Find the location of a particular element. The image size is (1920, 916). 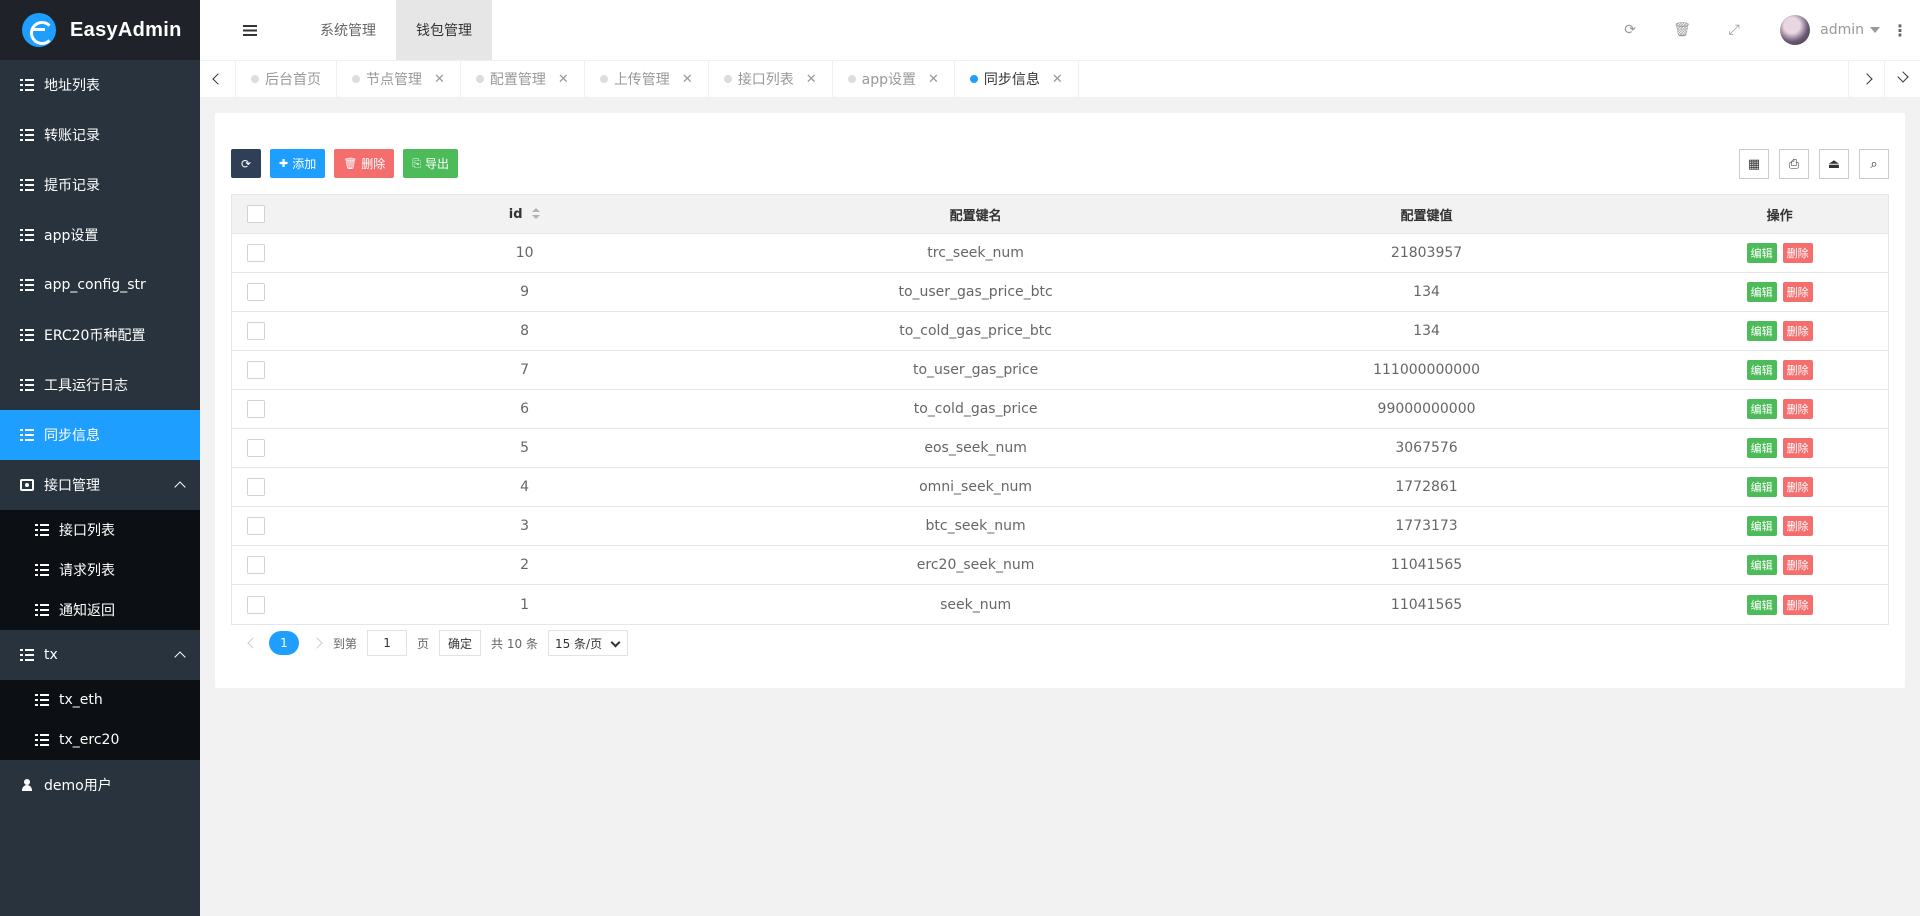

more-icon: ⋮ is located at coordinates (1900, 30).